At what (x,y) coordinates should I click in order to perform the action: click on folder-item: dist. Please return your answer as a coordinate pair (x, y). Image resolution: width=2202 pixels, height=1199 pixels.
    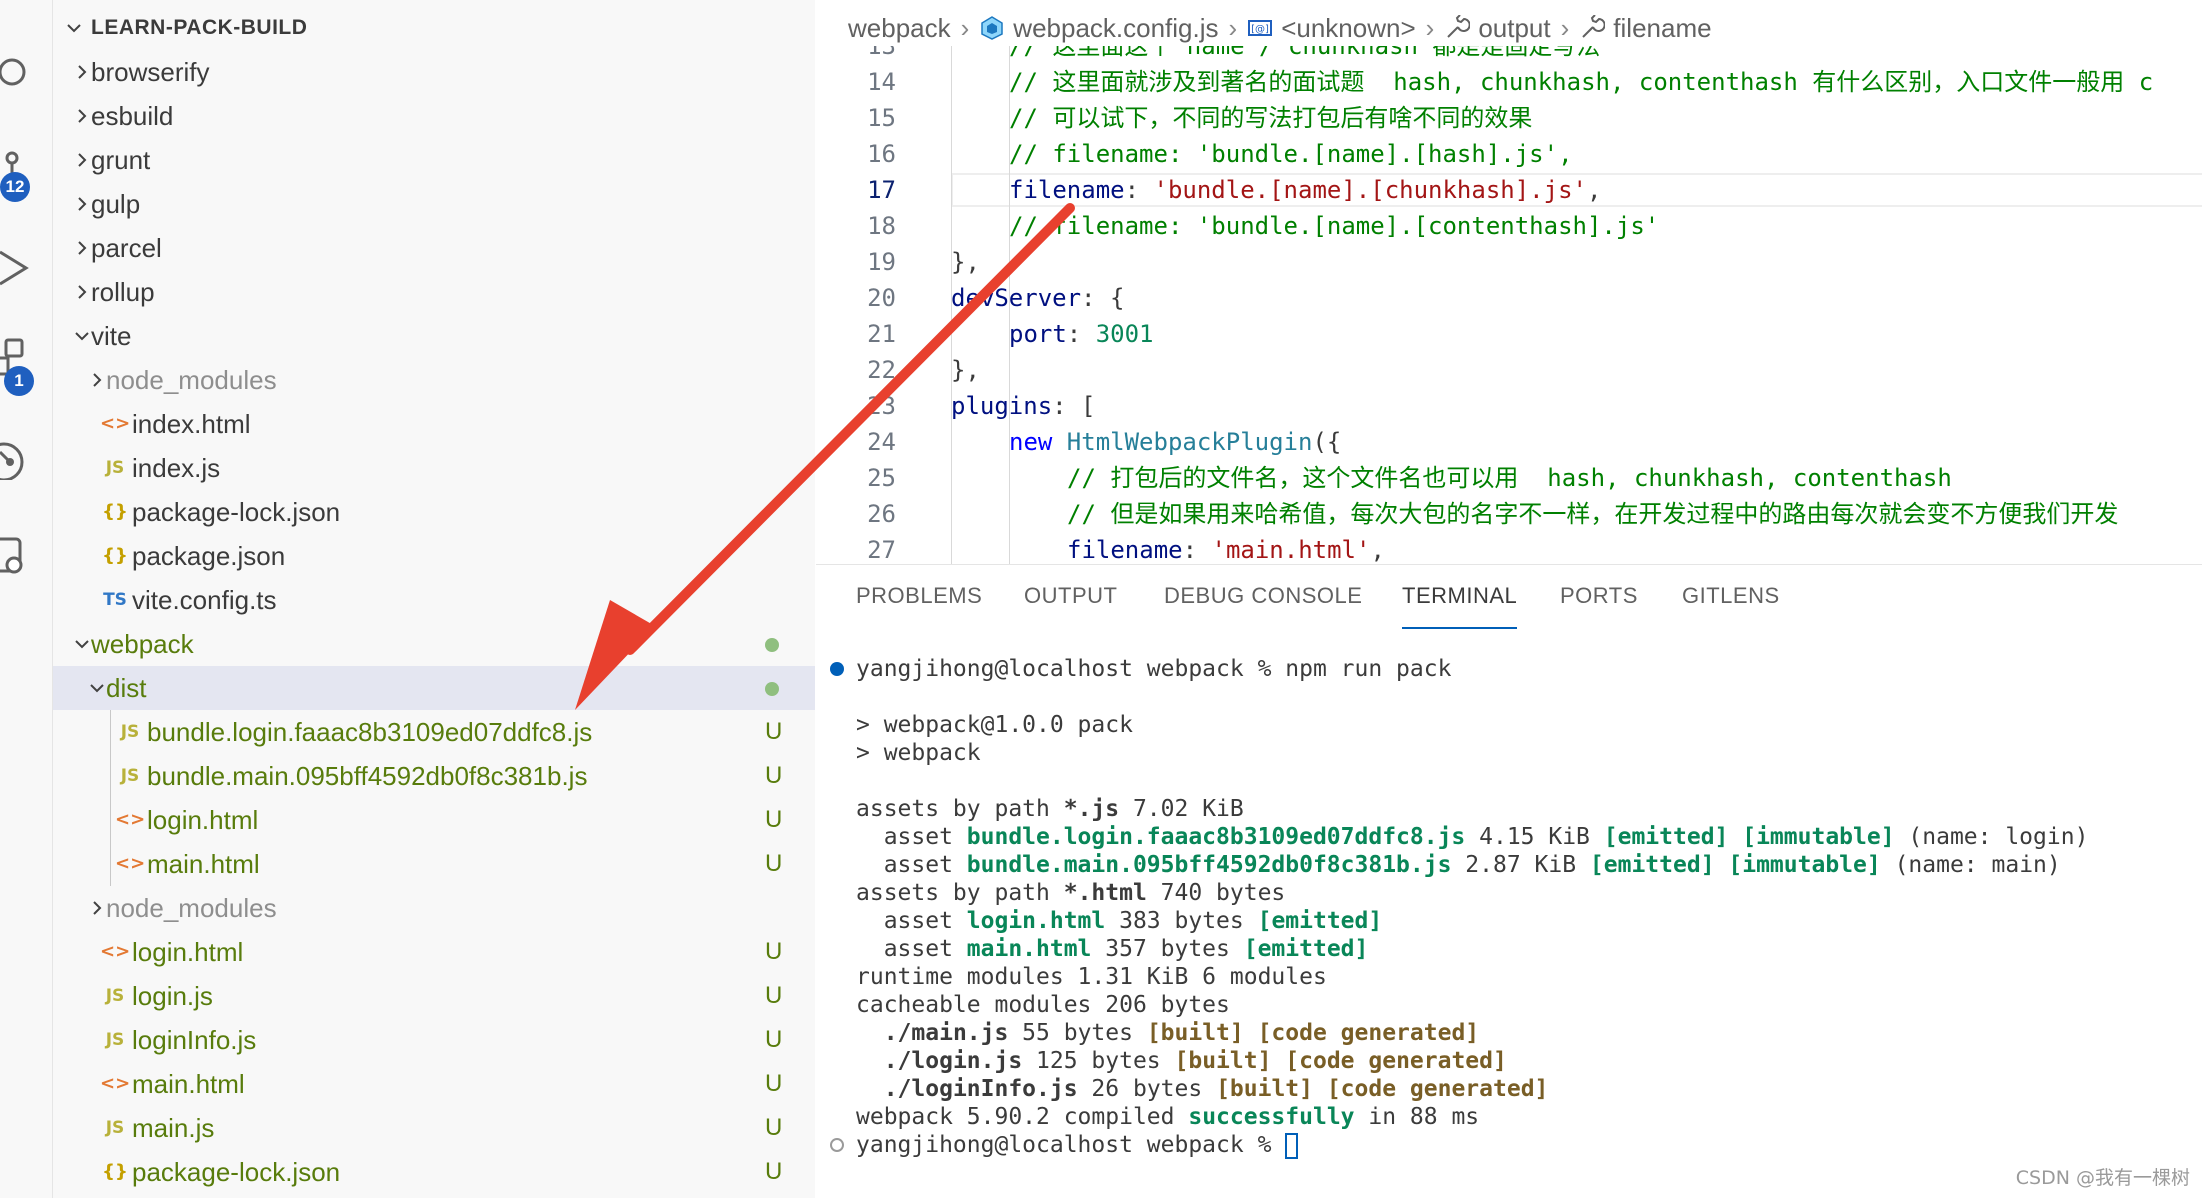
    Looking at the image, I should click on (434, 688).